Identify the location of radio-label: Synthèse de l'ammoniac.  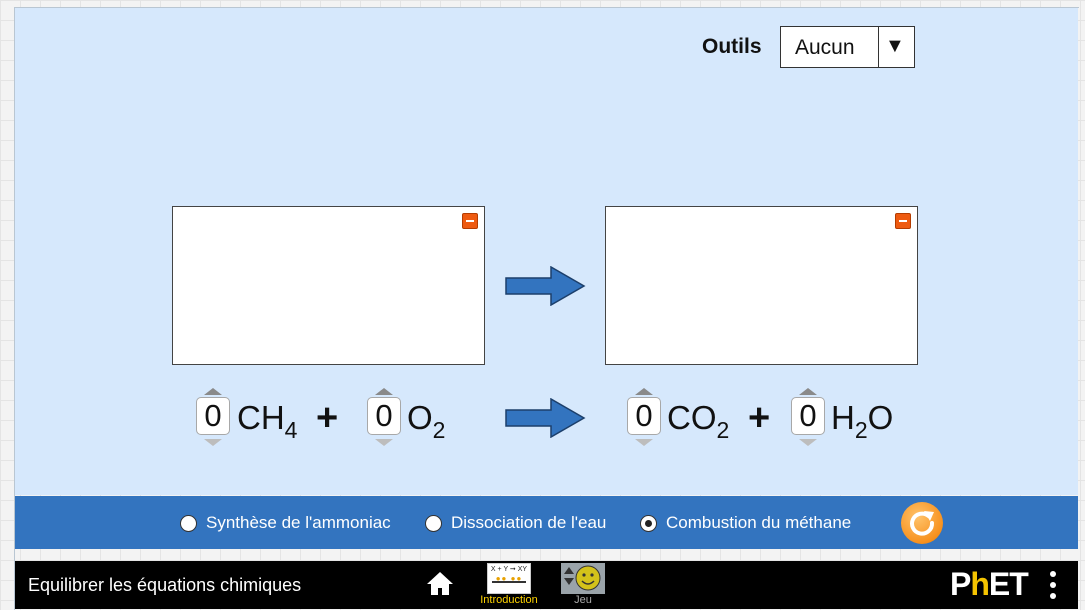
(298, 523).